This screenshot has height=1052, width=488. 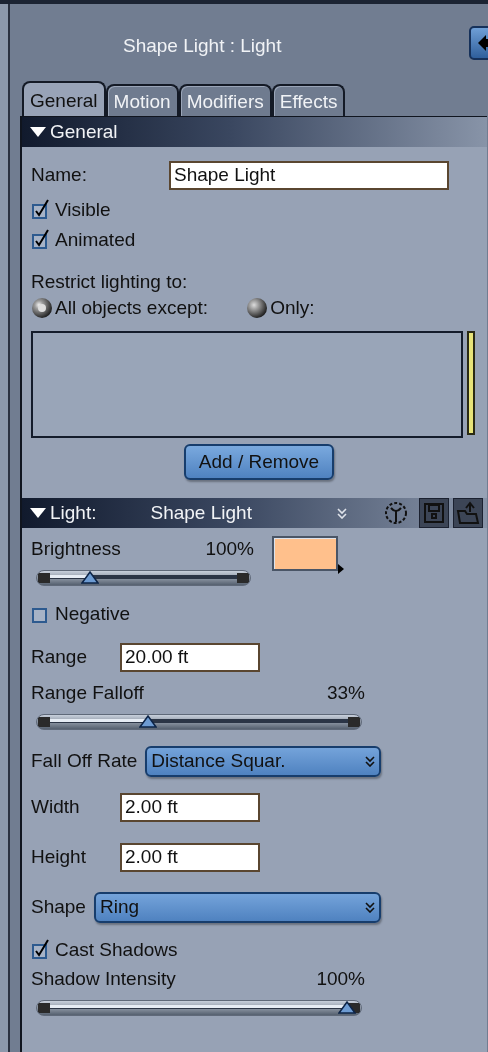 What do you see at coordinates (341, 569) in the screenshot?
I see `caret-icon` at bounding box center [341, 569].